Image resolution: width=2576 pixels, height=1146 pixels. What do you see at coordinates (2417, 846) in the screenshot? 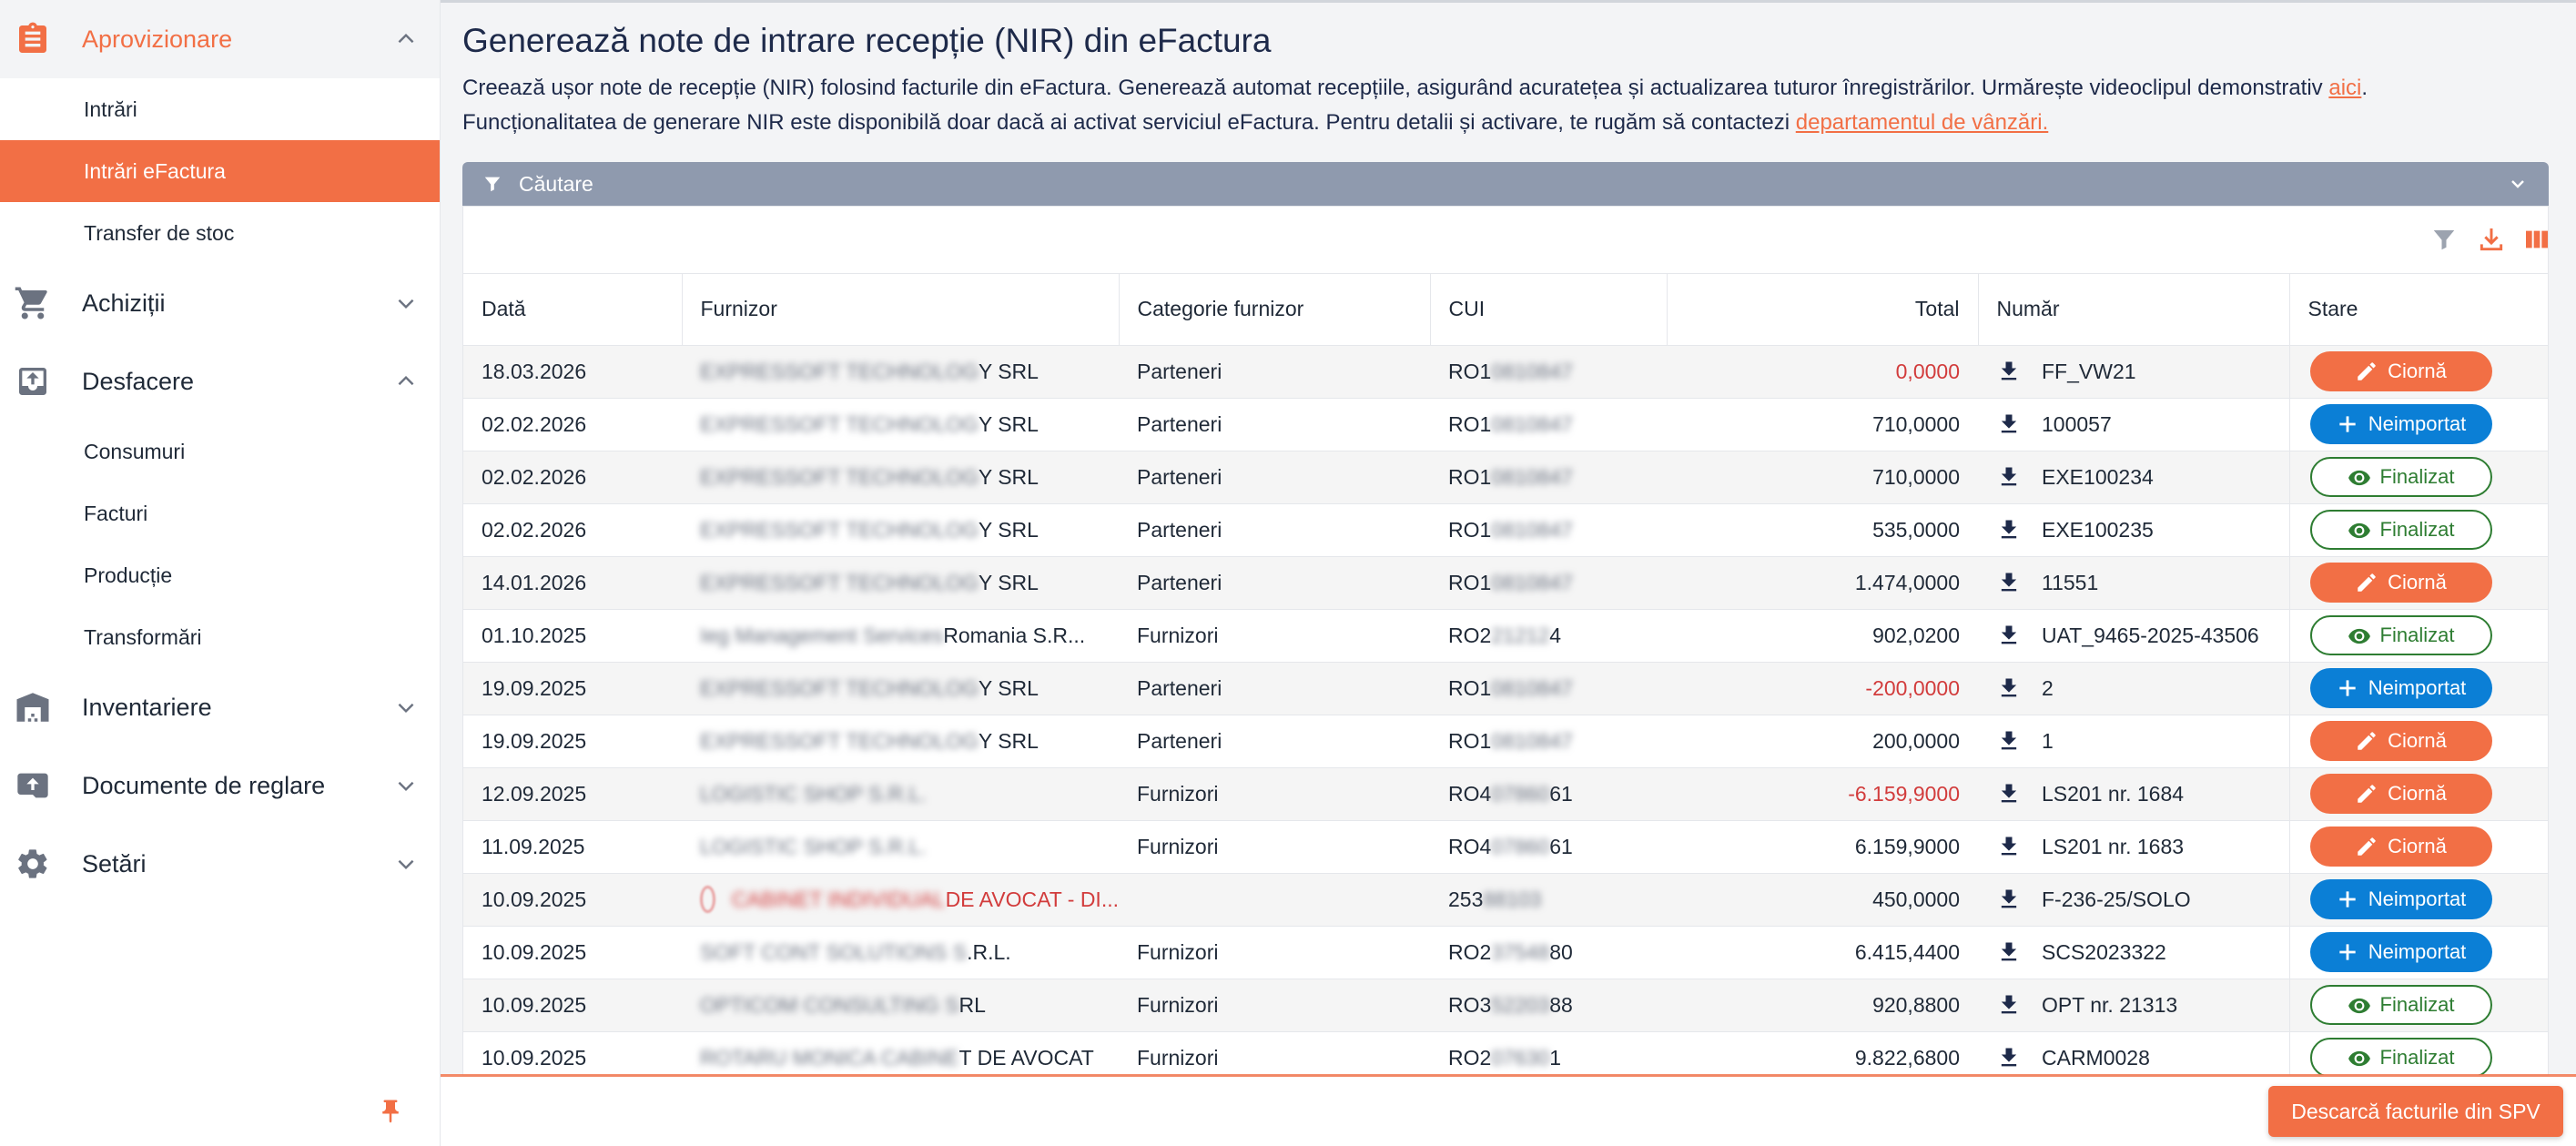
I see `status-label: Ciornă` at bounding box center [2417, 846].